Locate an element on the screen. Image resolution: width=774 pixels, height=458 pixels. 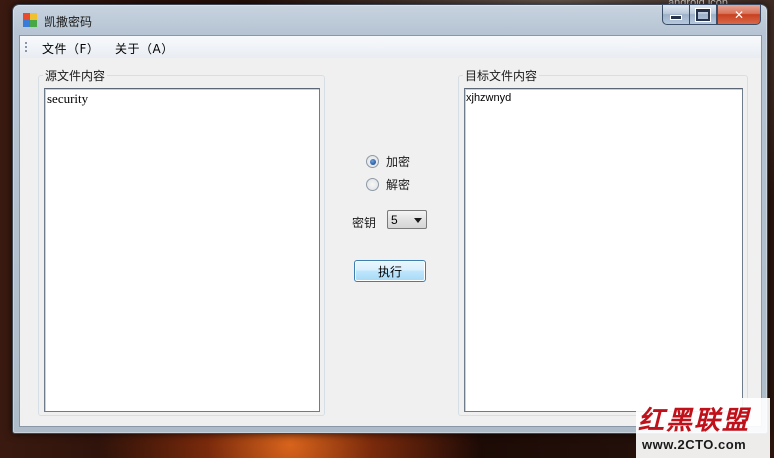
source-text: security is located at coordinates (68, 98).